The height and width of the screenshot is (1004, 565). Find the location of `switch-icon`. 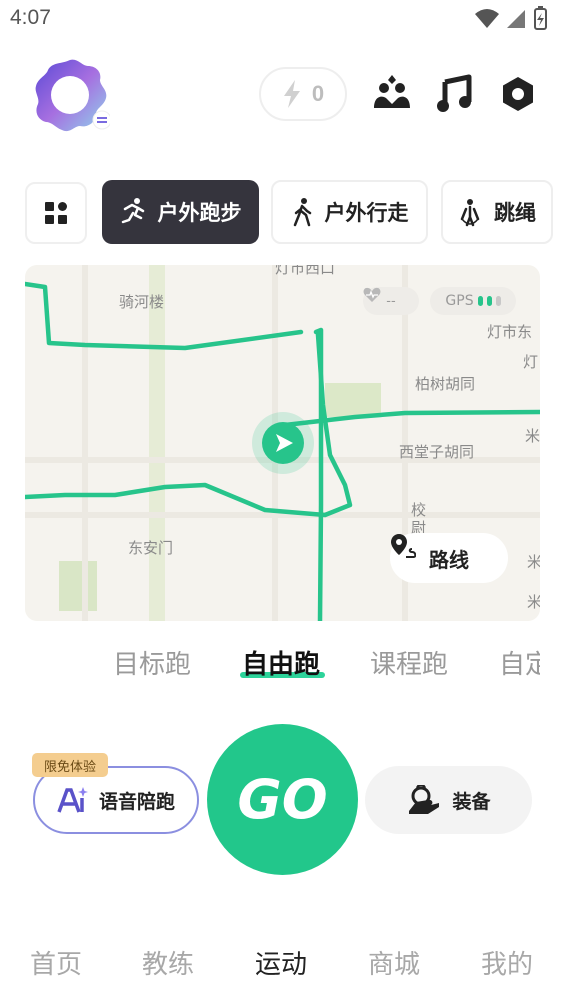

switch-icon is located at coordinates (101, 120).